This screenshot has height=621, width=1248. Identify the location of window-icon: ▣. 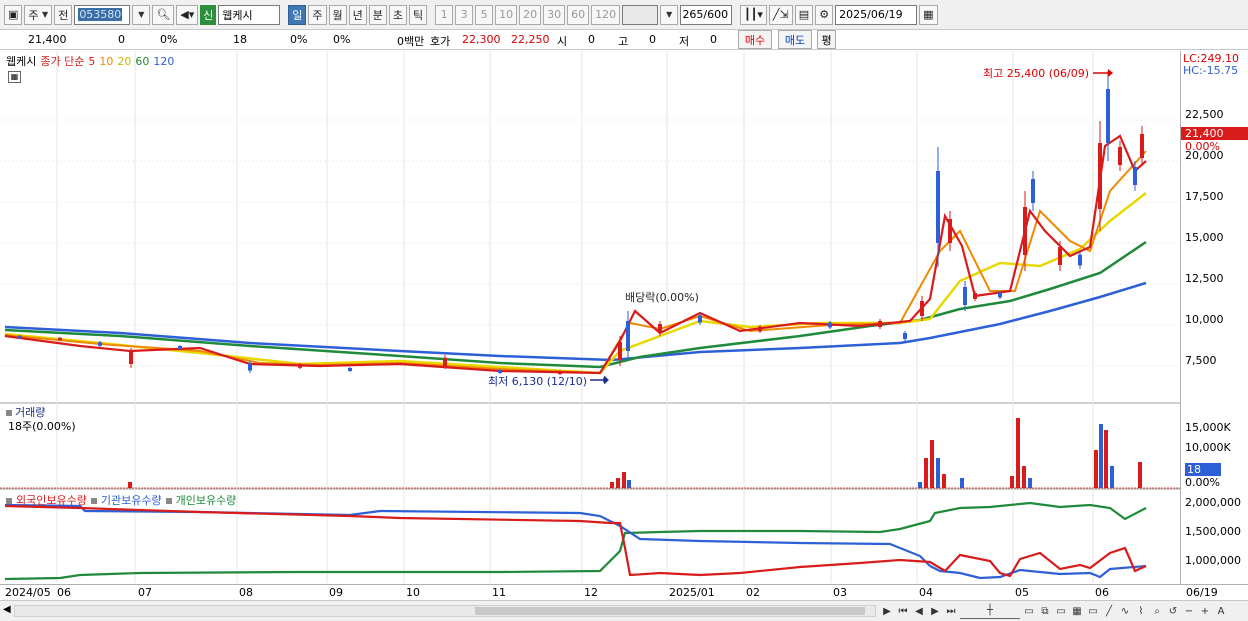
(13, 14).